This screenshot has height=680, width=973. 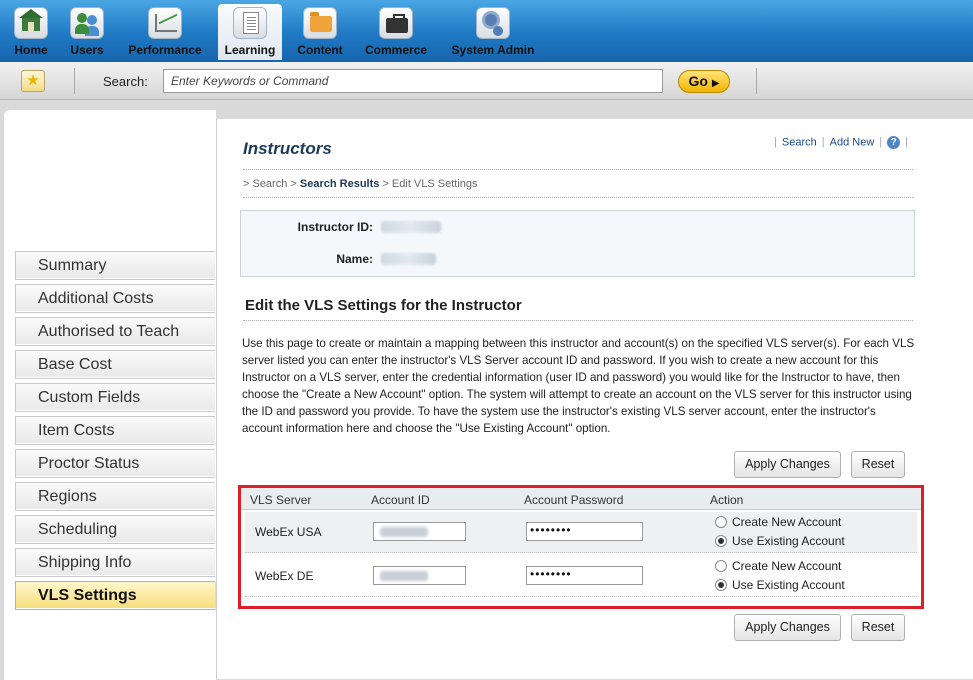 I want to click on house-icon, so click(x=31, y=23).